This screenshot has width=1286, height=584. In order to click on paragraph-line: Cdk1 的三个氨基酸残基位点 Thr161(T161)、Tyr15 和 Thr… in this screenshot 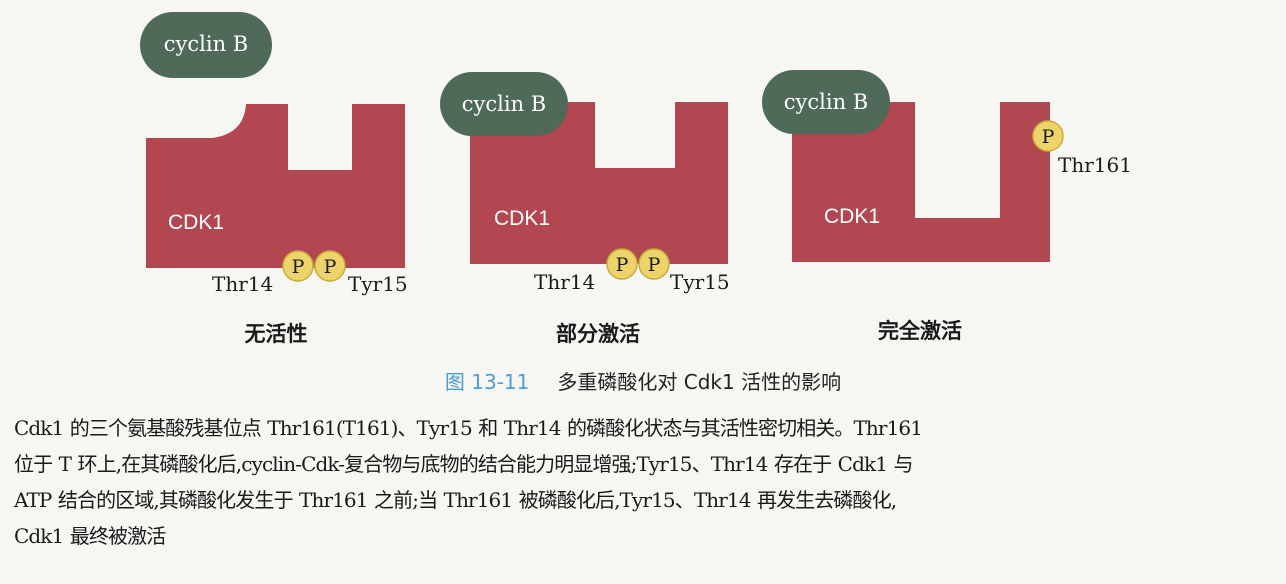, I will do `click(468, 428)`.